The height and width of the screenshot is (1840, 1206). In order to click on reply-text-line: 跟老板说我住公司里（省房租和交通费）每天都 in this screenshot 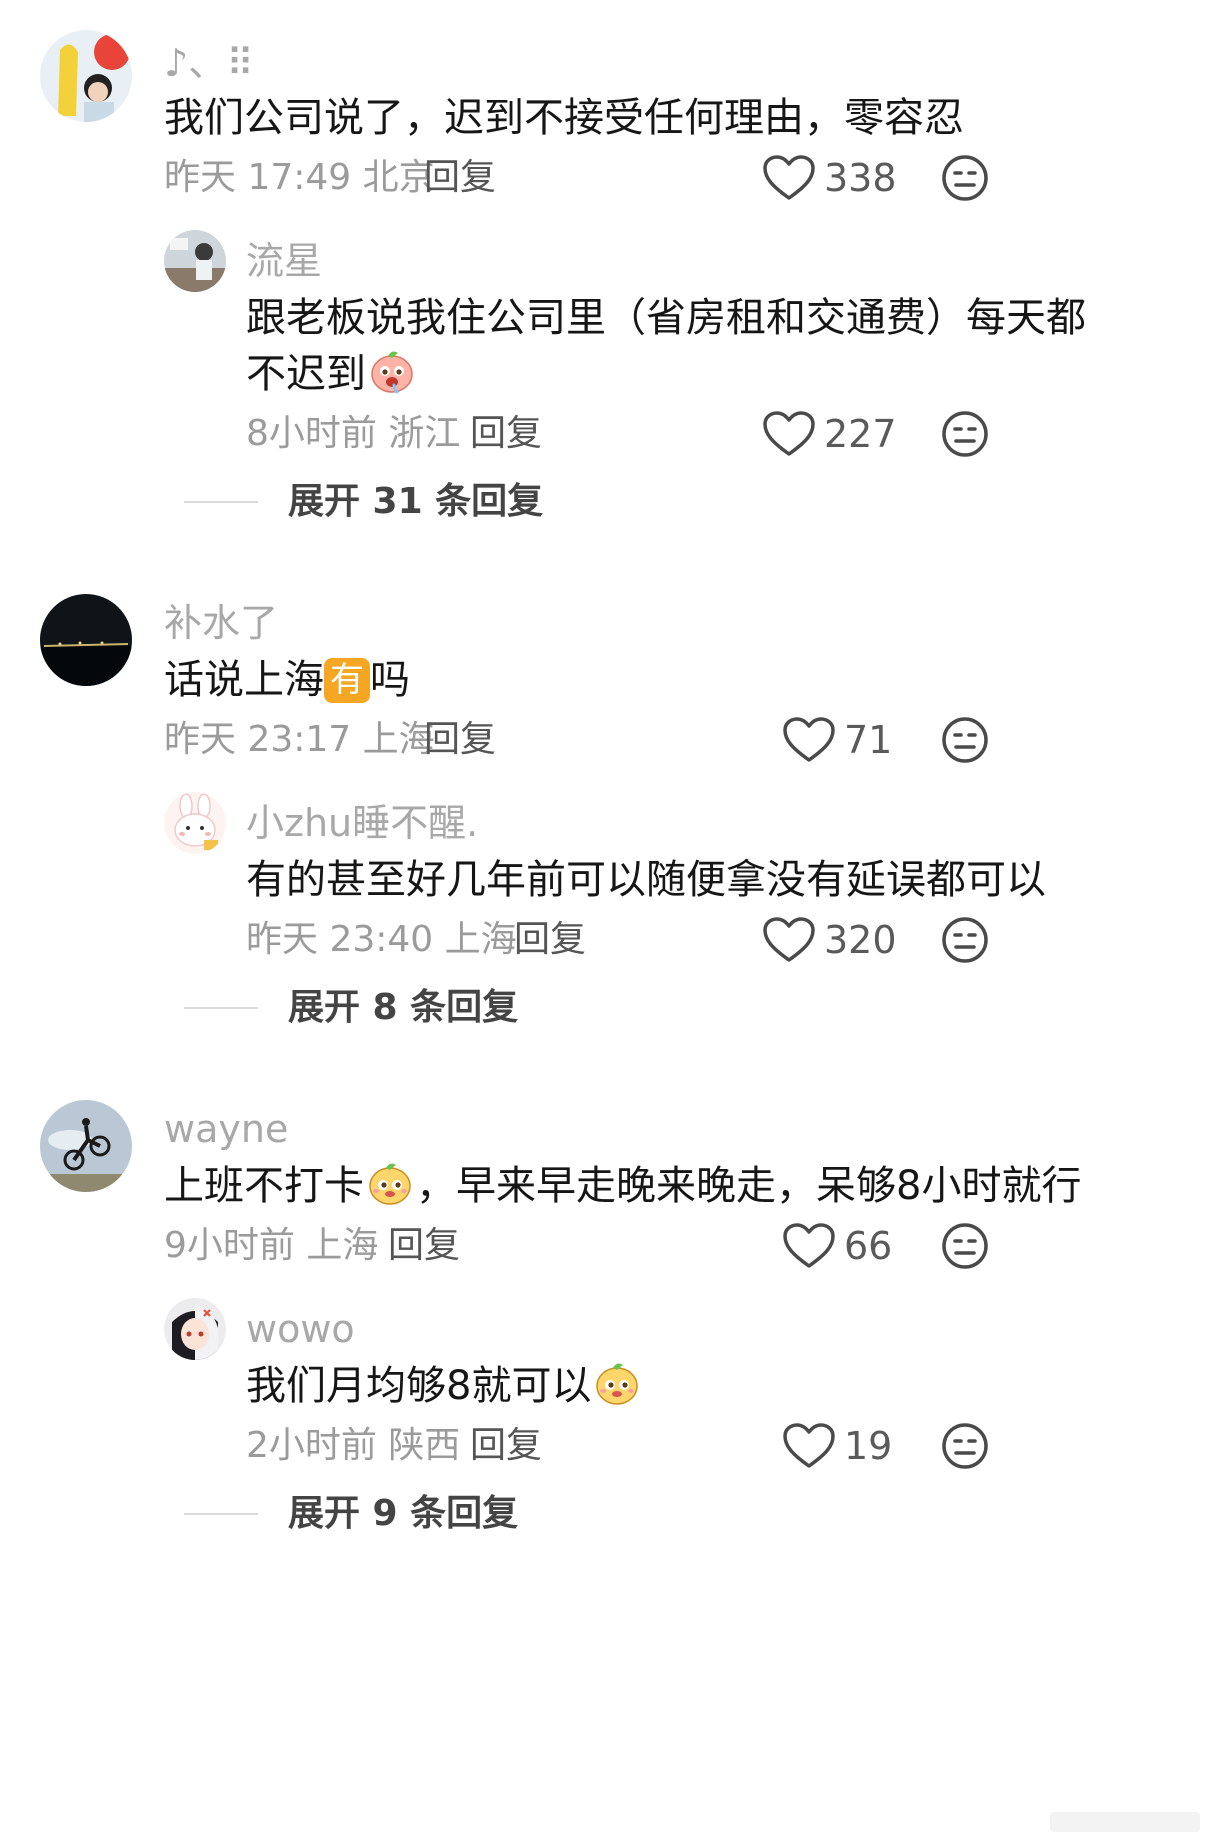, I will do `click(666, 318)`.